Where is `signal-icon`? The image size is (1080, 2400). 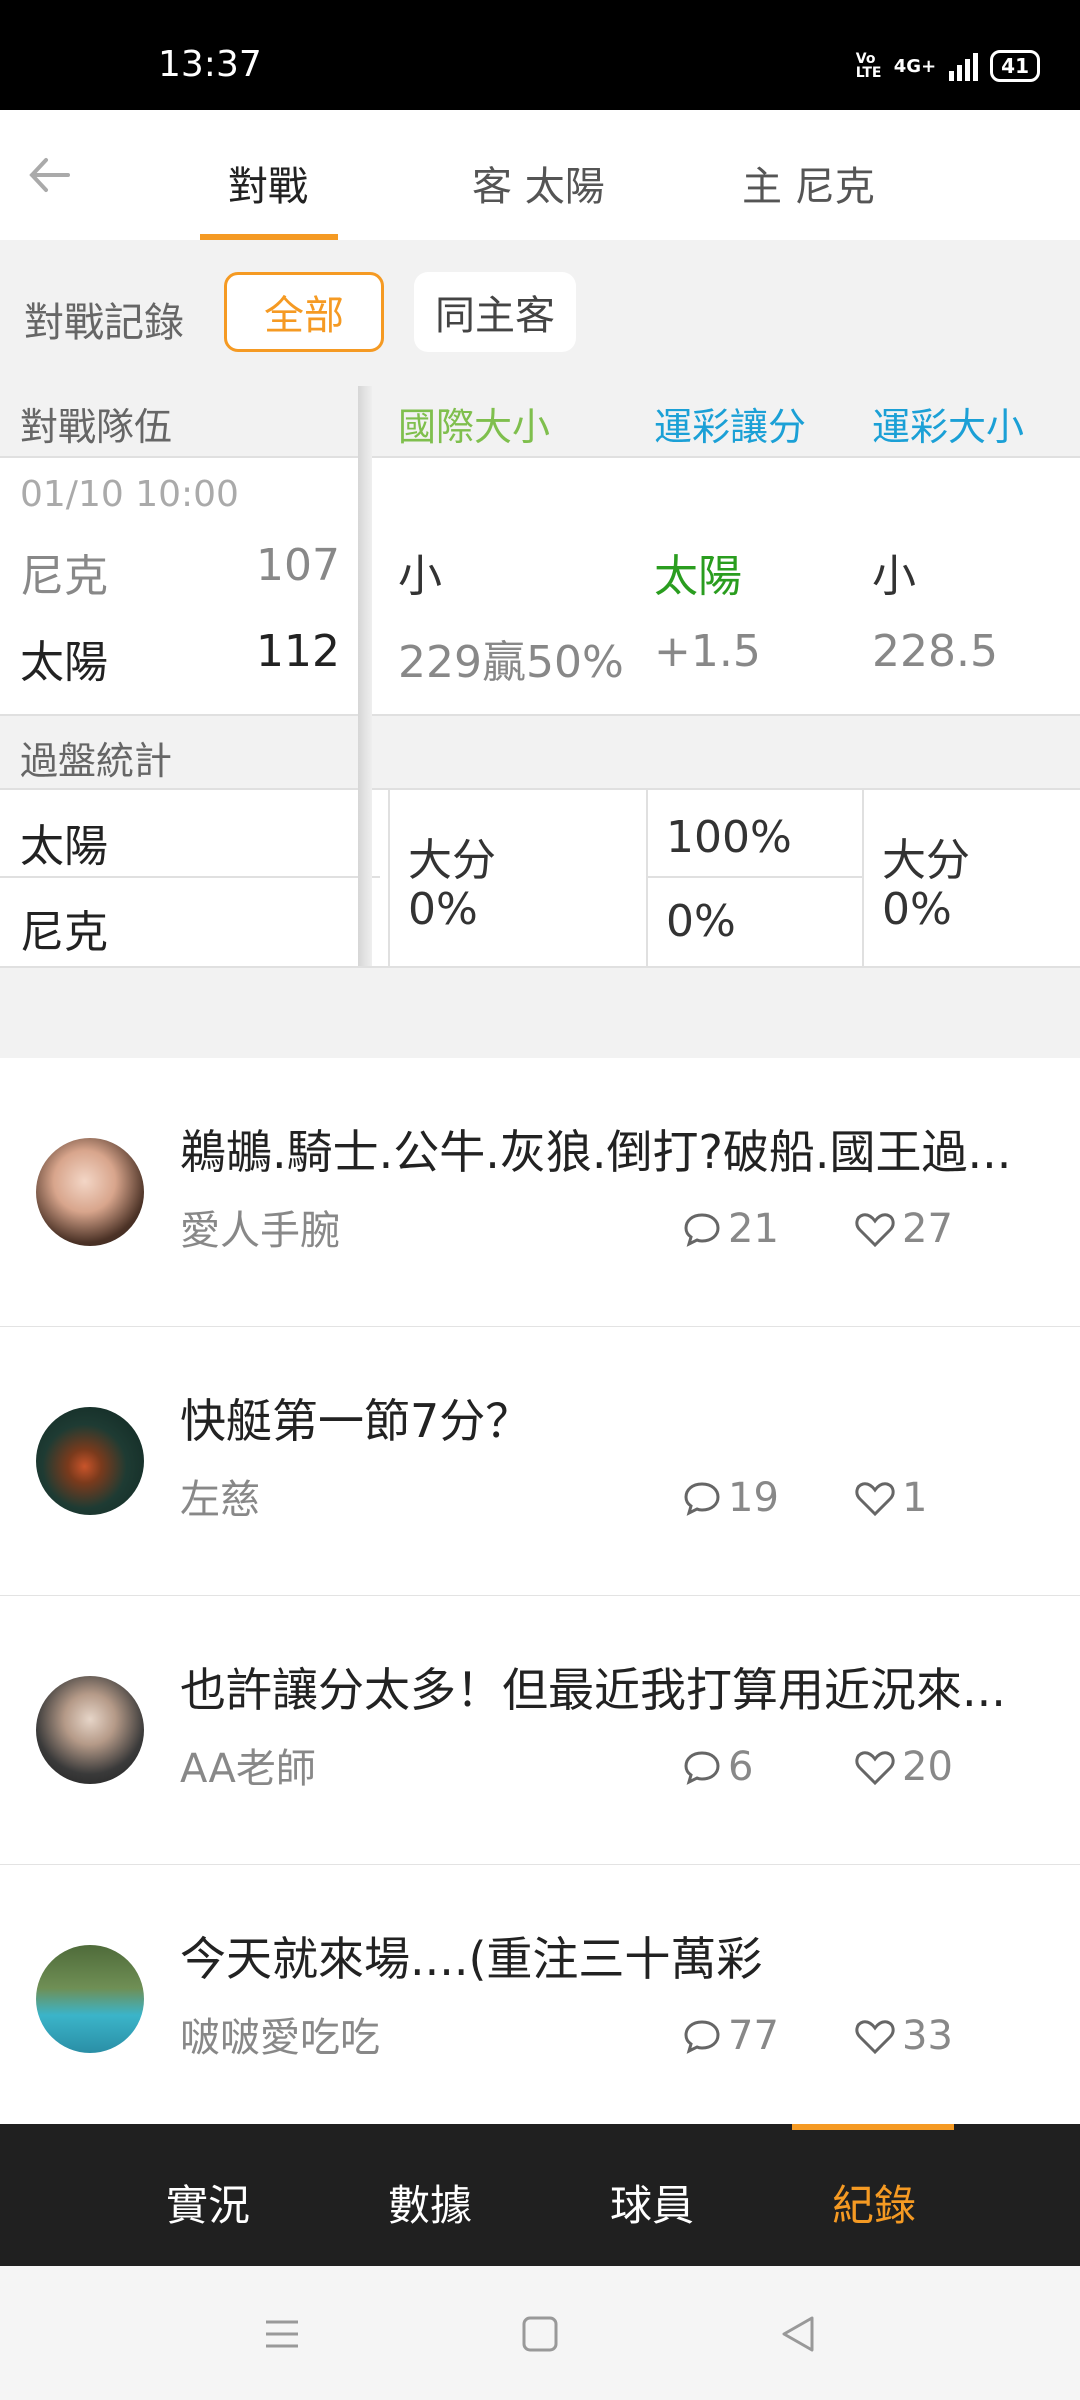 signal-icon is located at coordinates (964, 67).